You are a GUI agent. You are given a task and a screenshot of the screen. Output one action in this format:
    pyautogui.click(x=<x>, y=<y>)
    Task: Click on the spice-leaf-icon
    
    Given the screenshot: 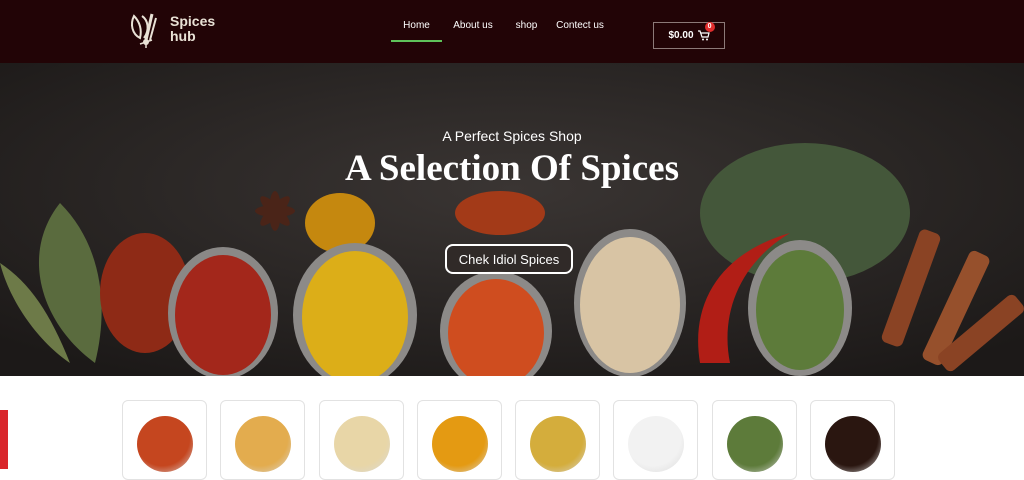 What is the action you would take?
    pyautogui.click(x=144, y=30)
    